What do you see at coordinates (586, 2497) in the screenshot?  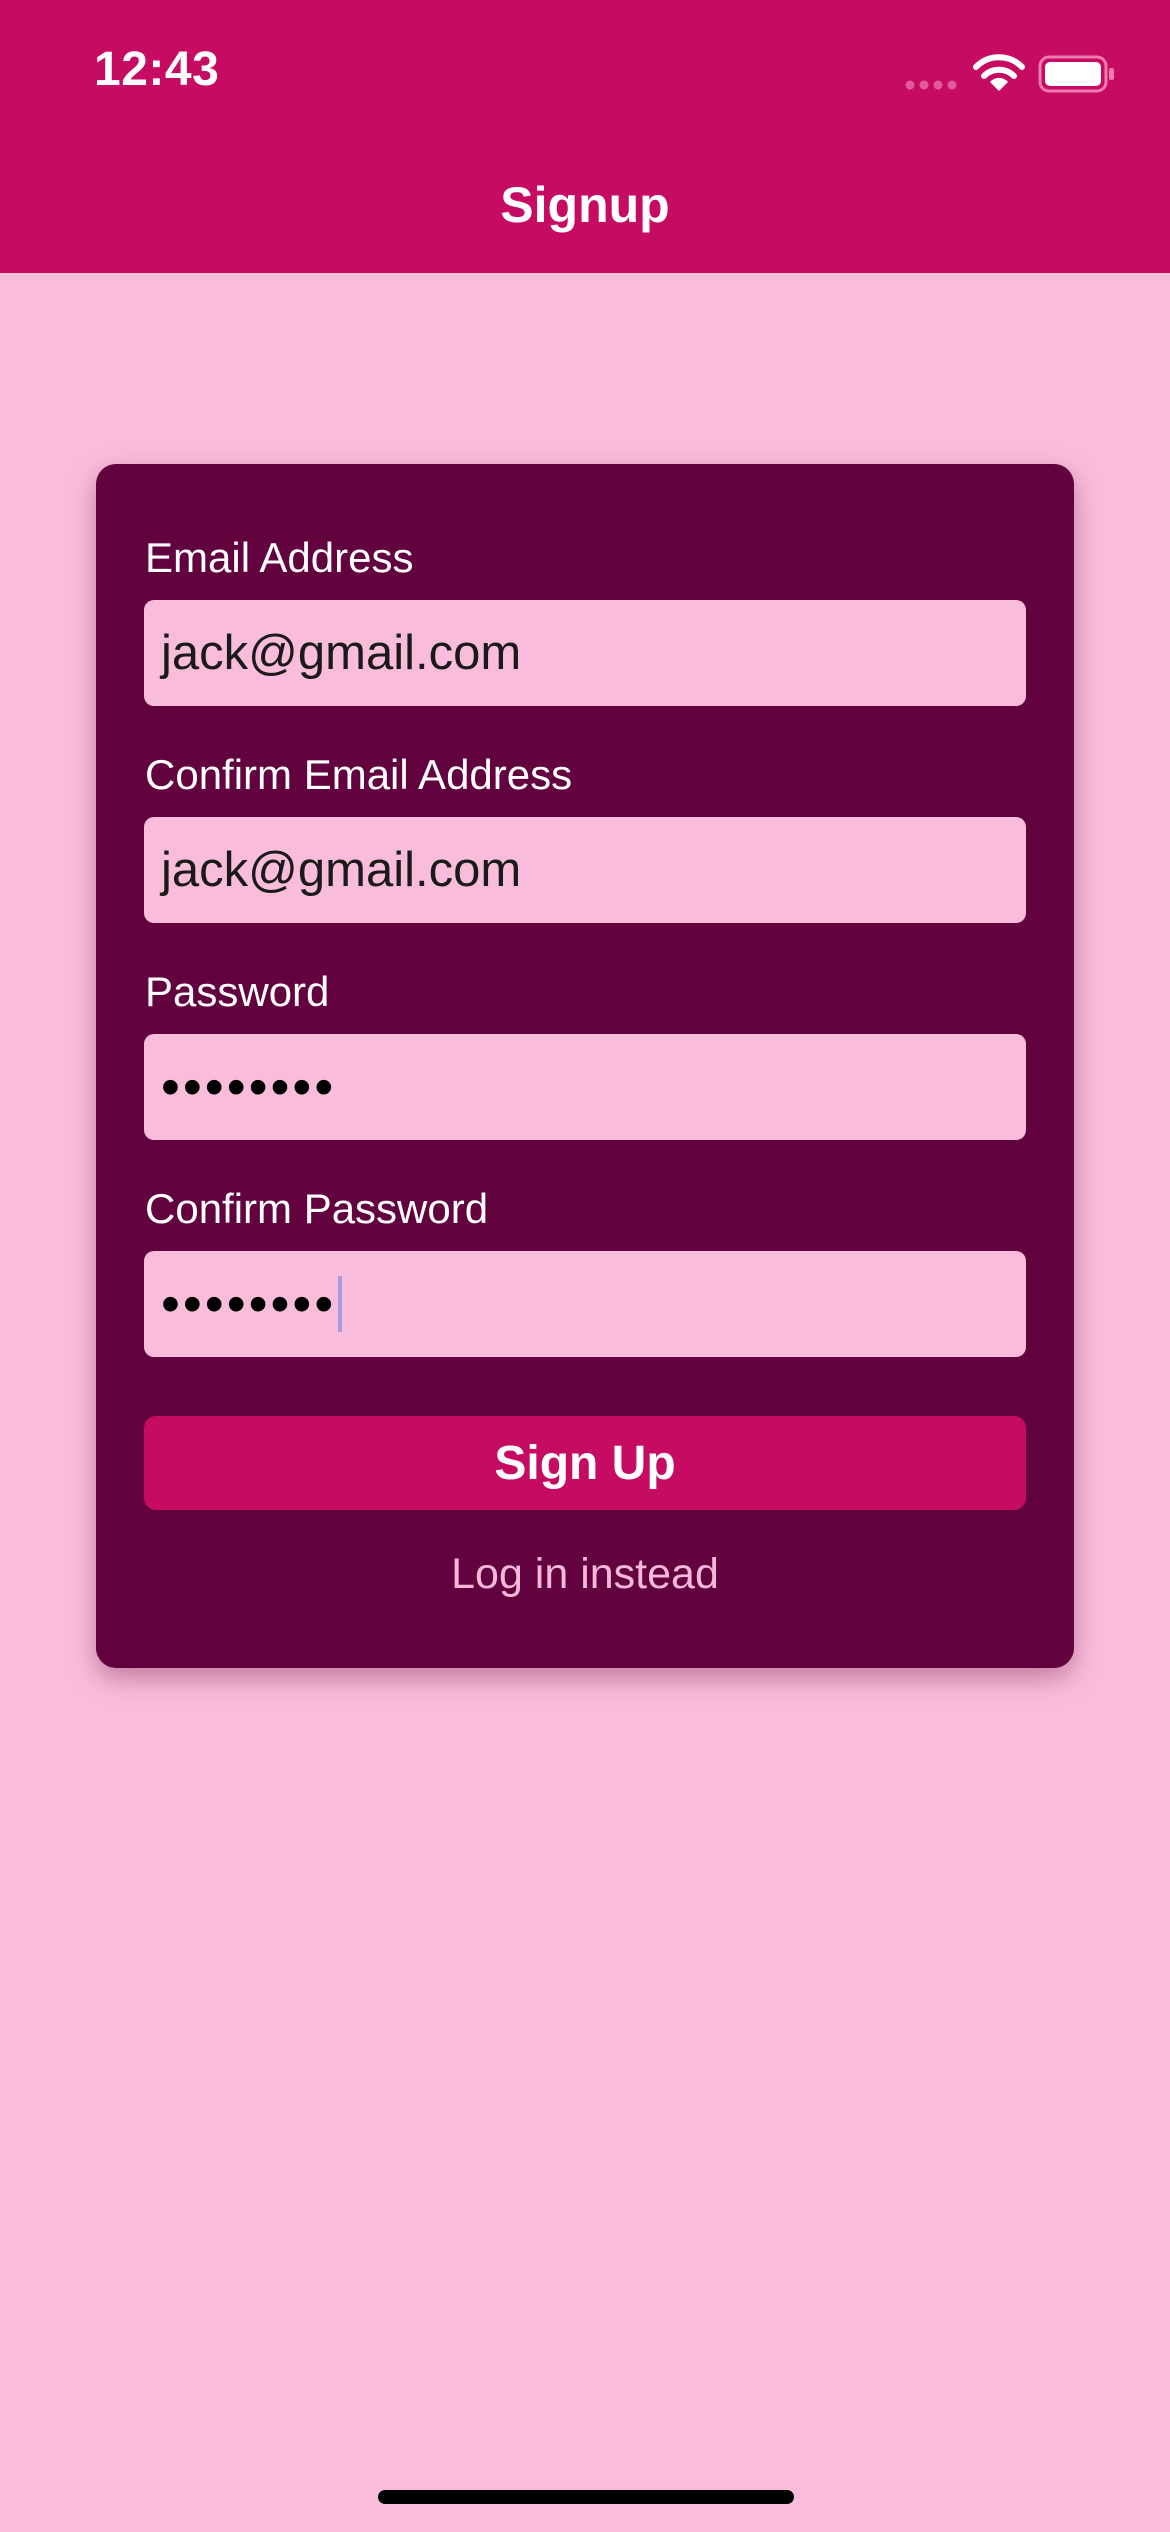 I see `home-indicator` at bounding box center [586, 2497].